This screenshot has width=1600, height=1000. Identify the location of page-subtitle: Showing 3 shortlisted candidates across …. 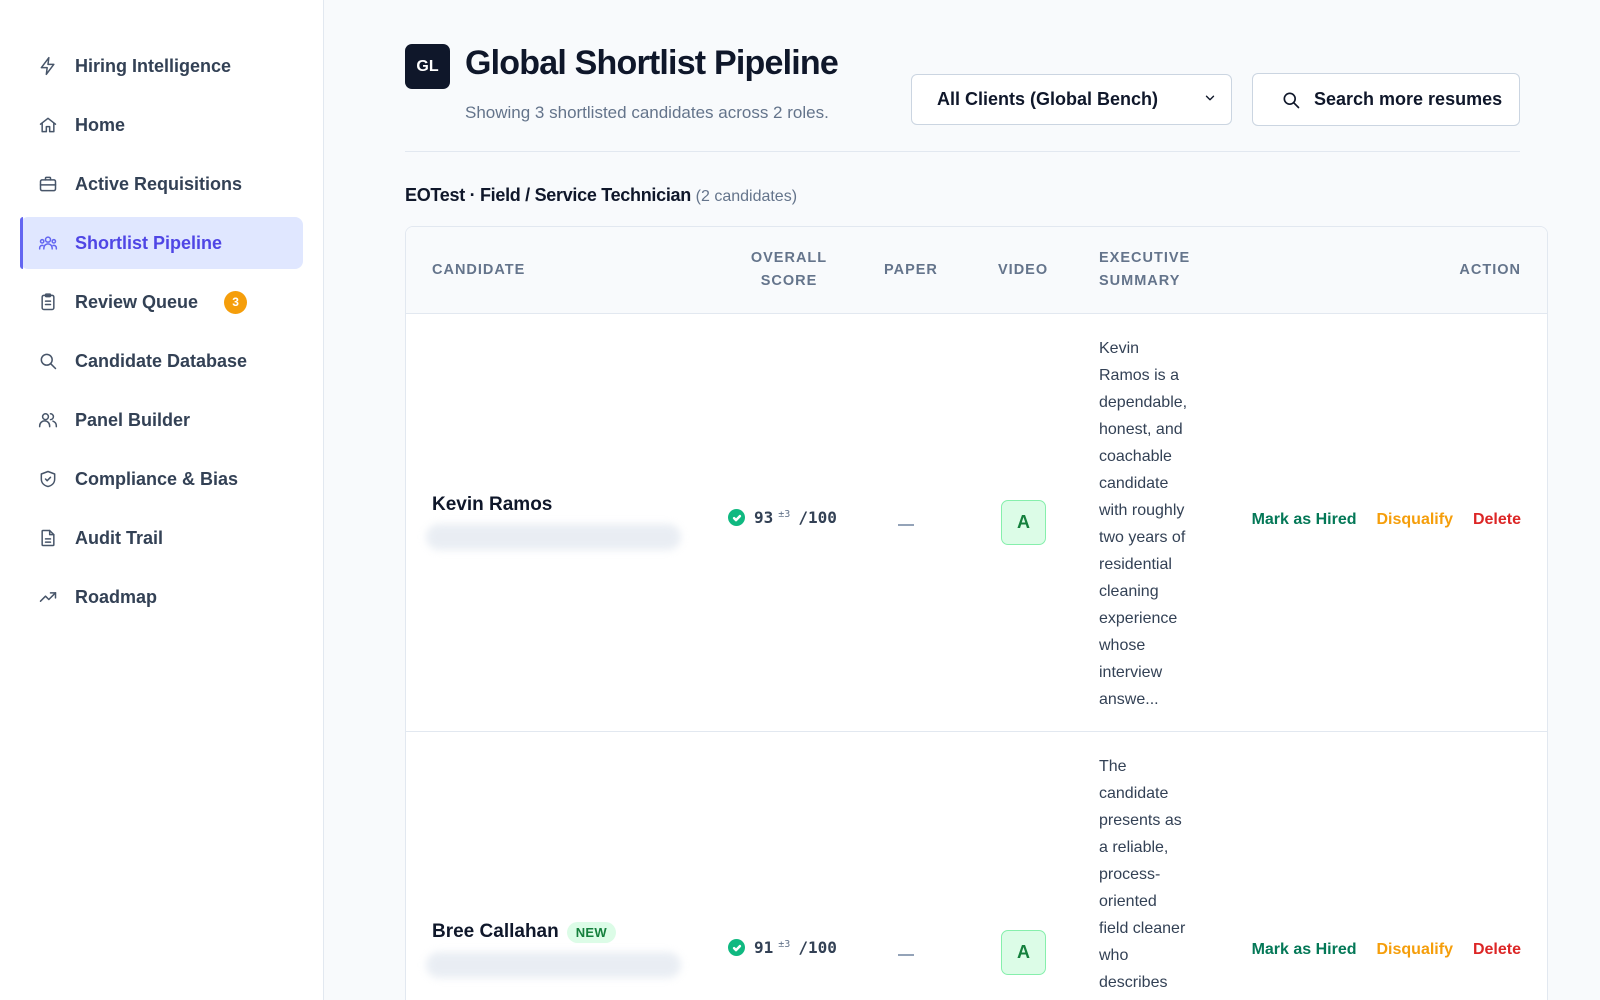
(647, 112).